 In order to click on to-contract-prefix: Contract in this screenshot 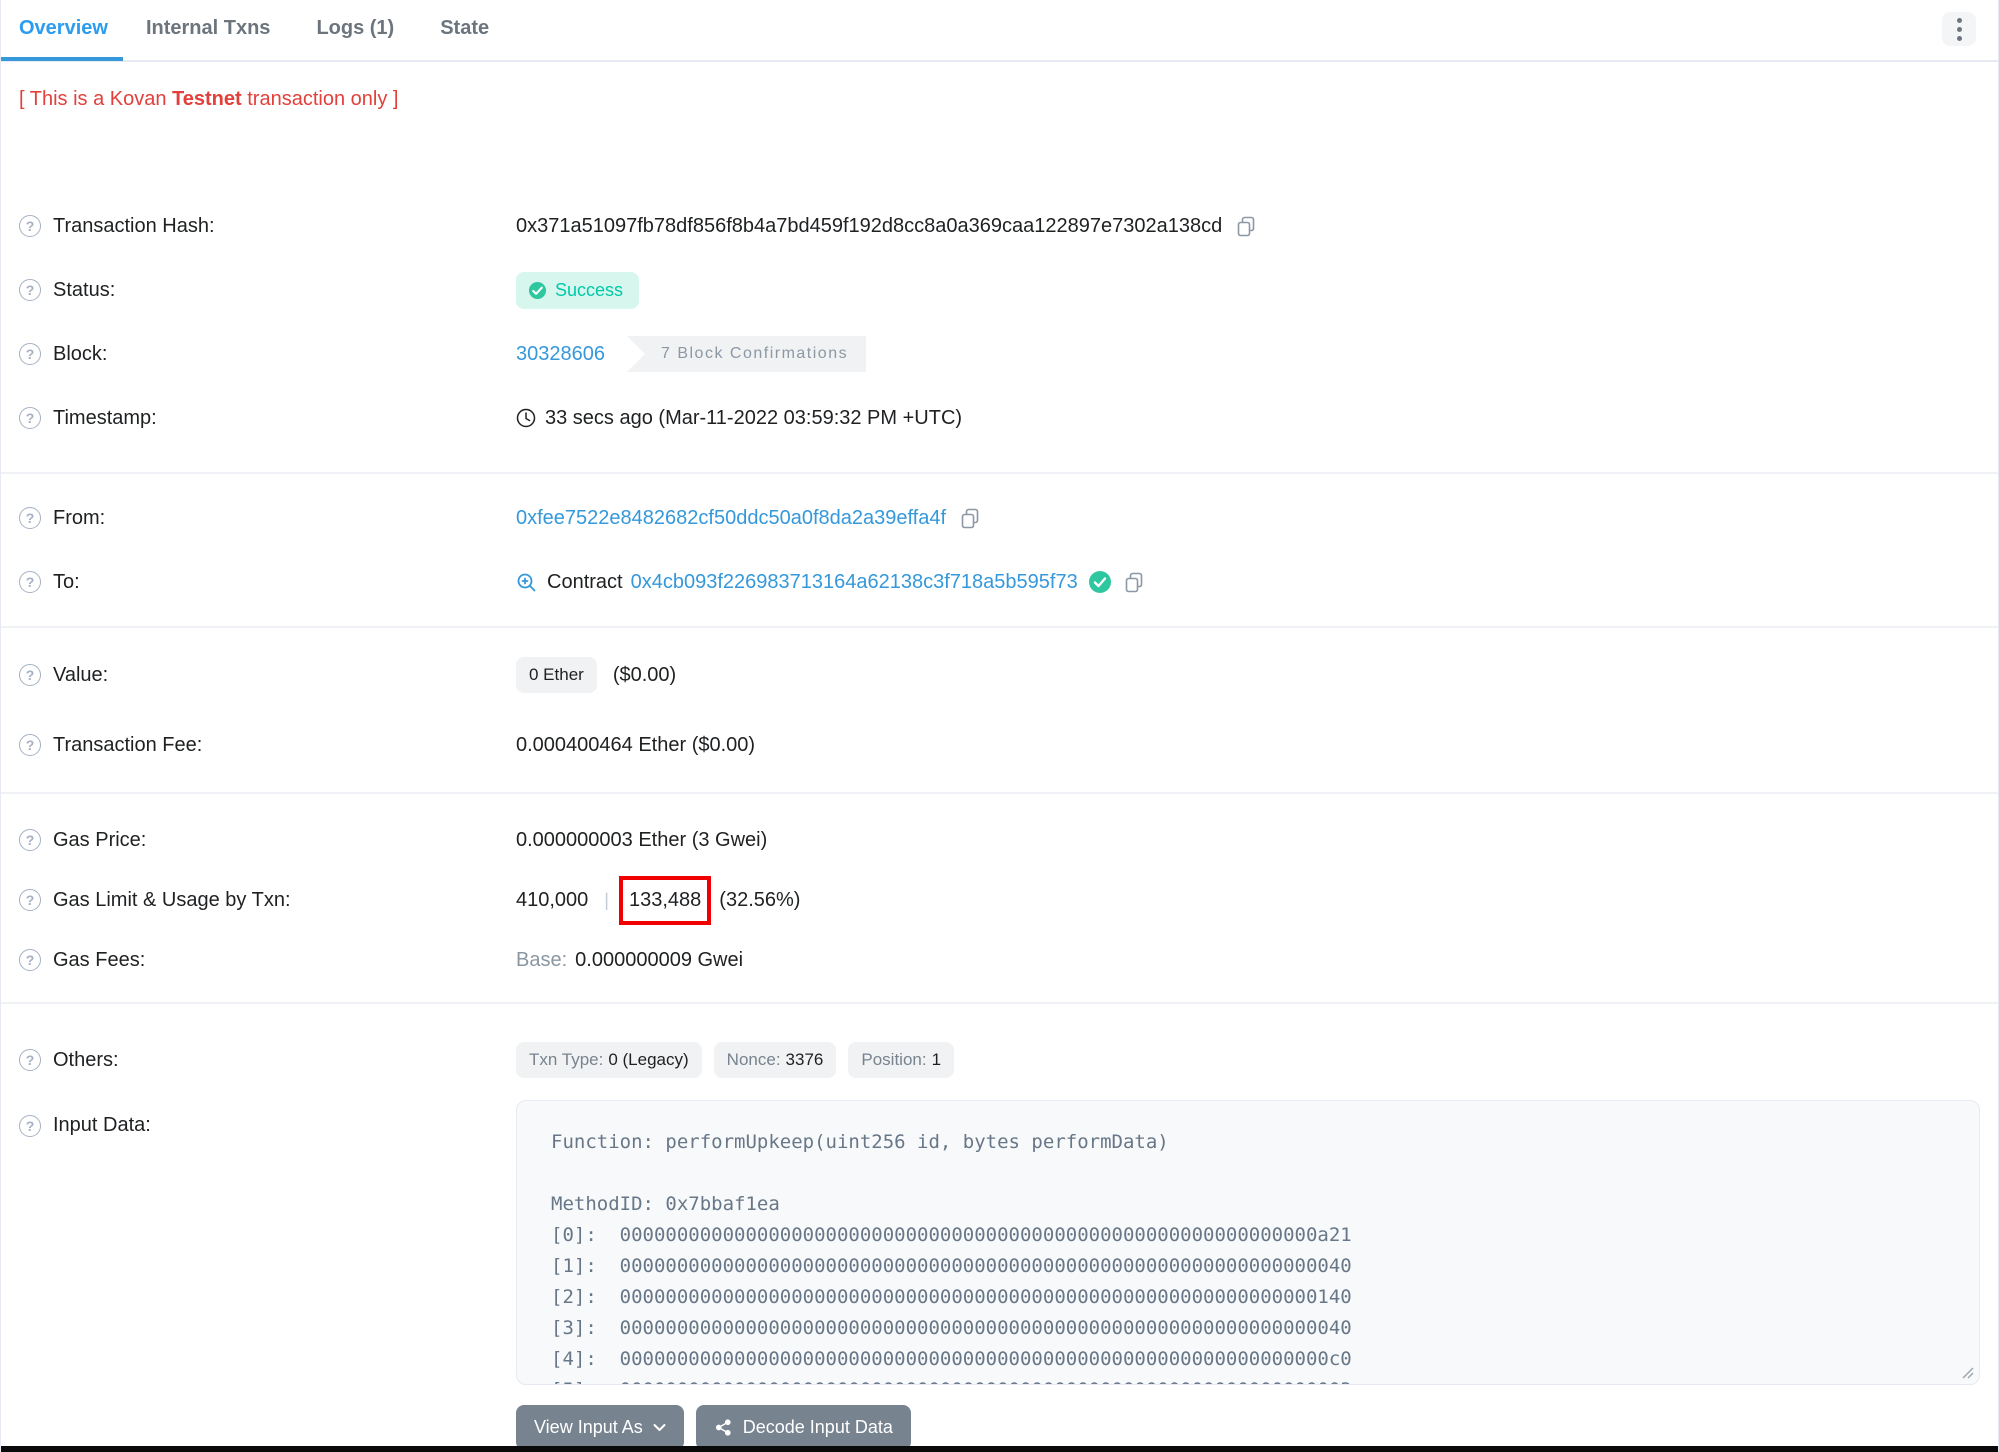, I will do `click(585, 581)`.